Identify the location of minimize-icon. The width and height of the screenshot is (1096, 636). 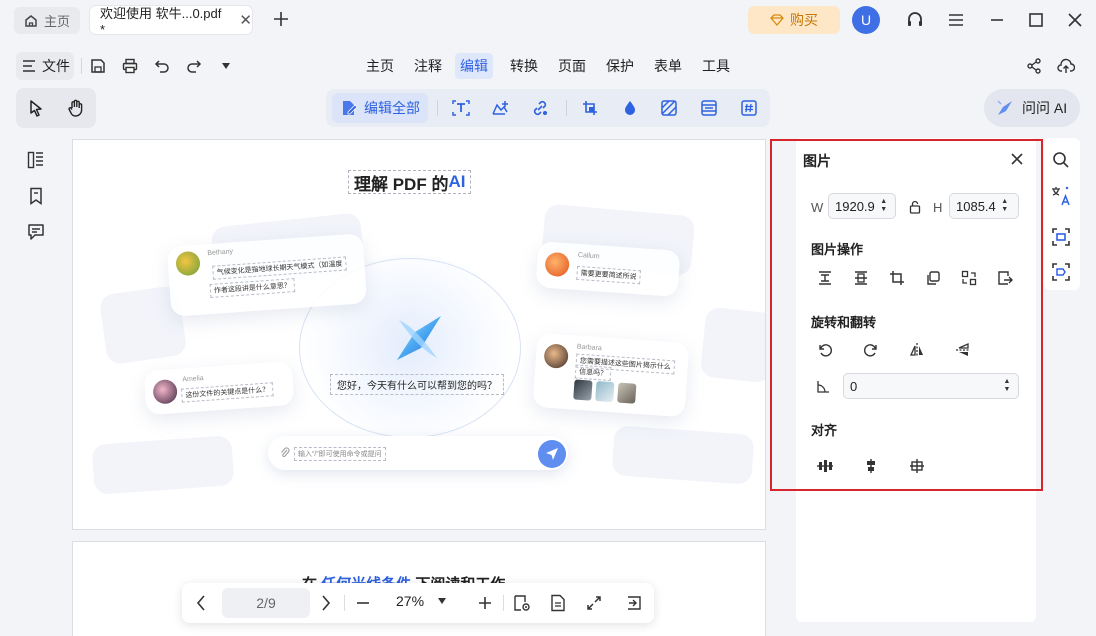
(997, 20).